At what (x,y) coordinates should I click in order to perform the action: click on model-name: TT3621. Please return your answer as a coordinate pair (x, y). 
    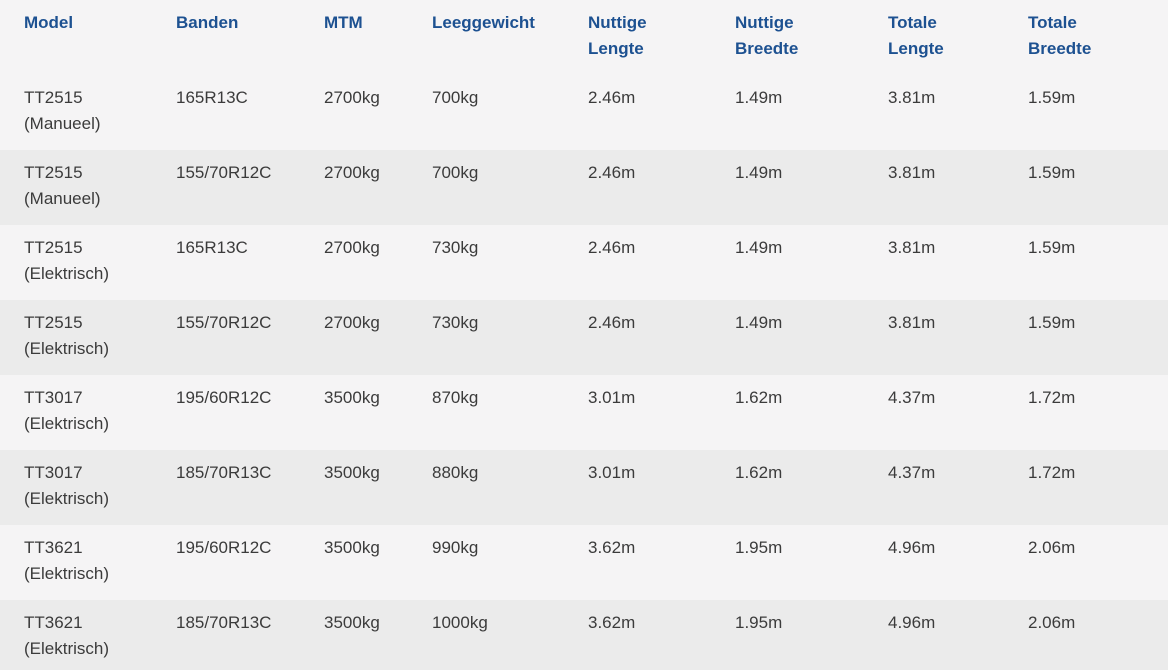
    Looking at the image, I should click on (53, 622).